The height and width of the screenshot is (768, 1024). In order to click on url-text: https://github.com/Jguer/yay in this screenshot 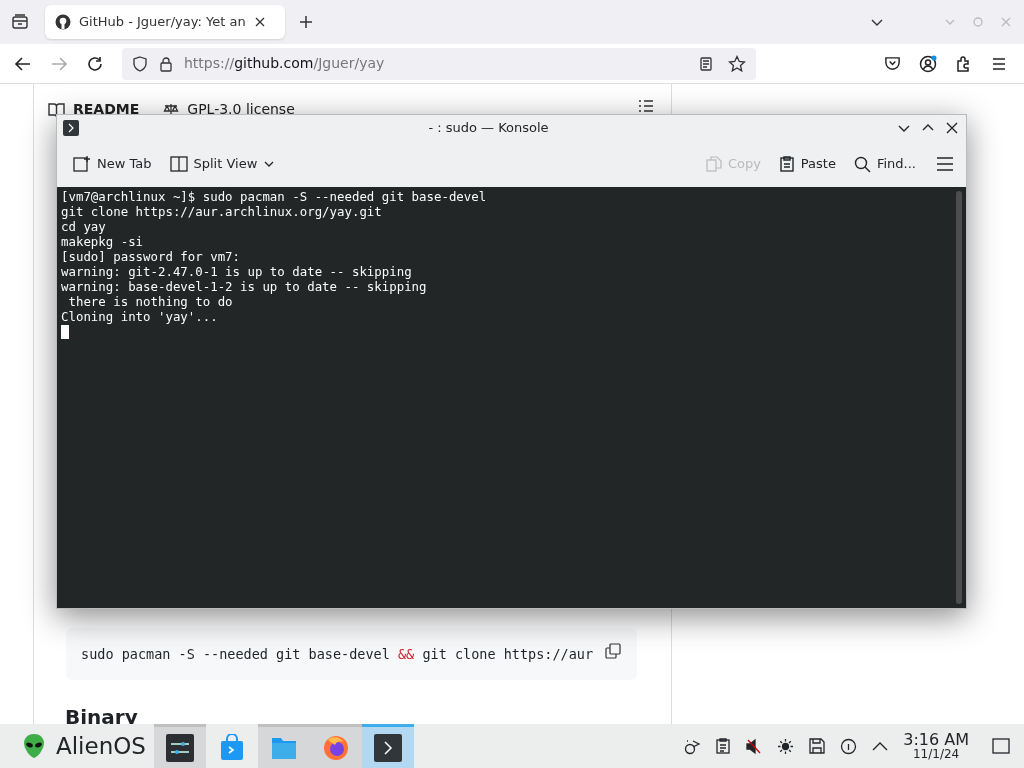, I will do `click(284, 63)`.